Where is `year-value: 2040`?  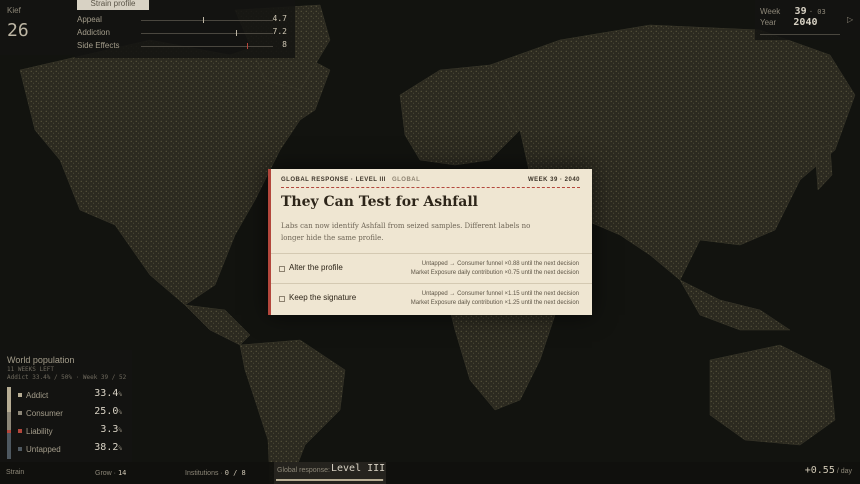
year-value: 2040 is located at coordinates (805, 22).